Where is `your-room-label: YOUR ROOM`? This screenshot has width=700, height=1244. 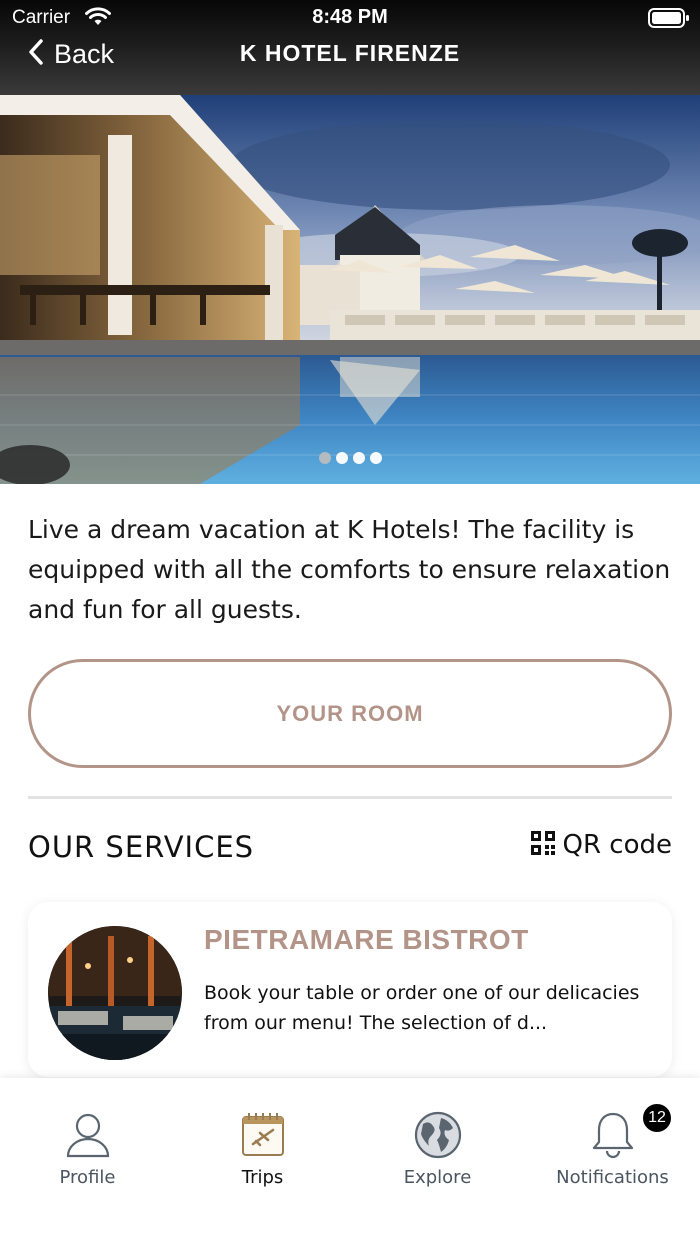
your-room-label: YOUR ROOM is located at coordinates (350, 713).